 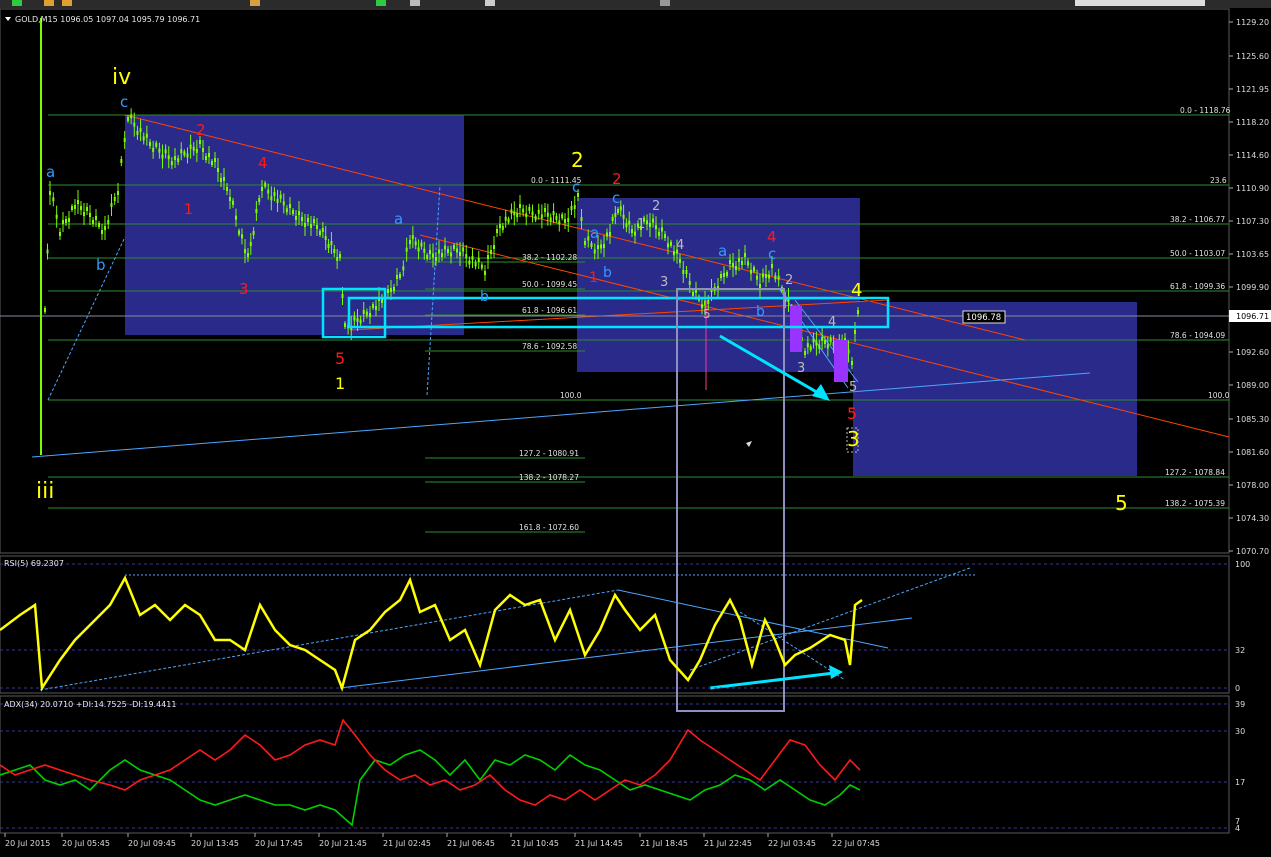 I want to click on price-tick-label: 1121.95, so click(x=1252, y=89).